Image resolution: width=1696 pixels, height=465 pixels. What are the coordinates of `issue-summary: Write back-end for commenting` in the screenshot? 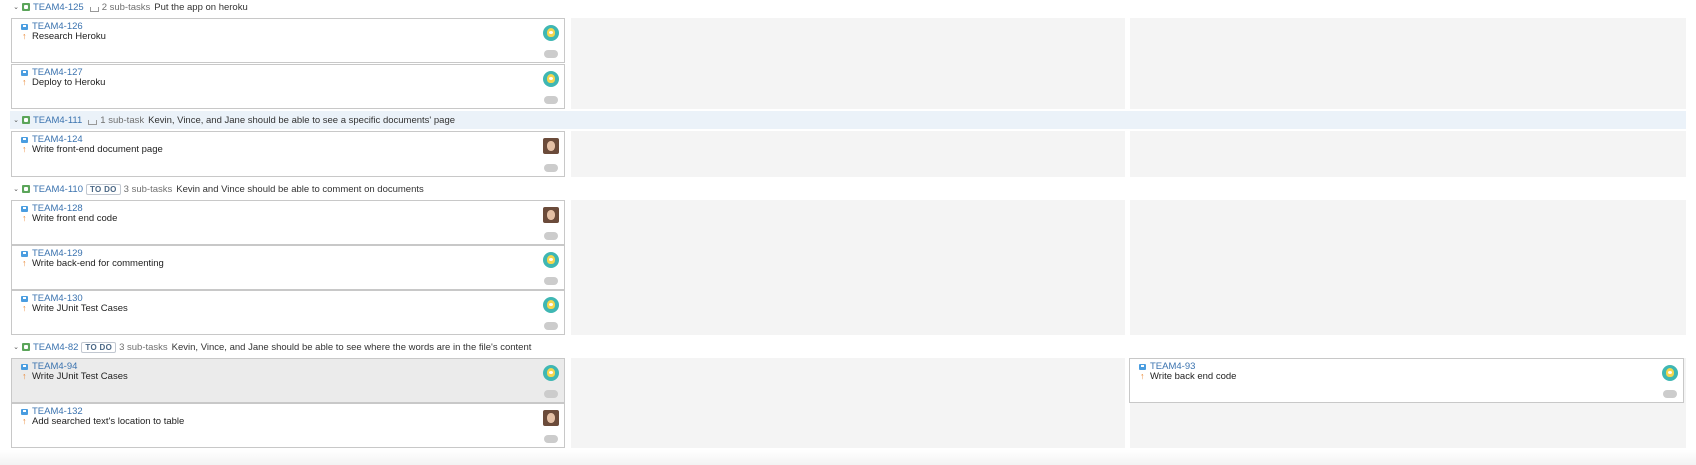 It's located at (98, 263).